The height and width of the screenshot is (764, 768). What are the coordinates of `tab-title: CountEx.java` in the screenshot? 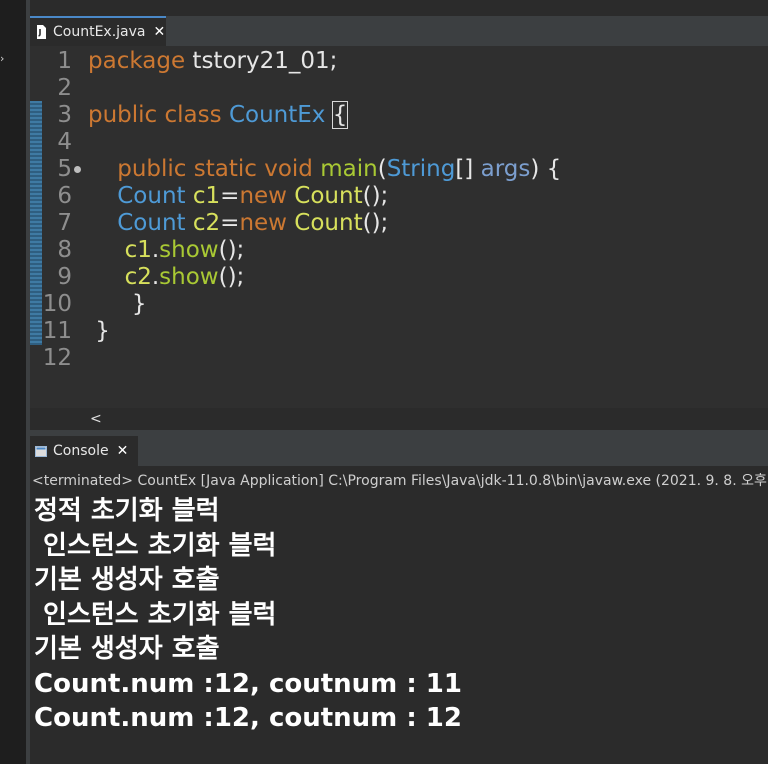 It's located at (99, 32).